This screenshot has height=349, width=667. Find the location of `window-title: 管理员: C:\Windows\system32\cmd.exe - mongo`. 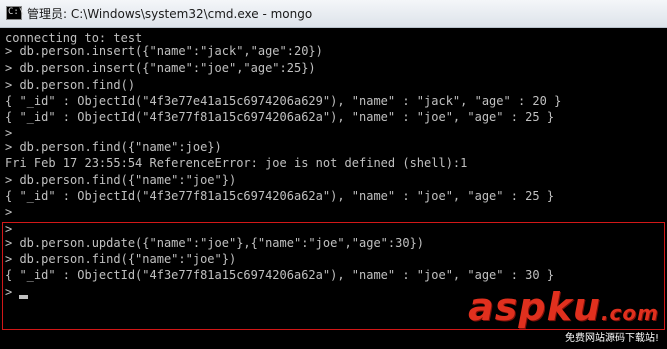

window-title: 管理员: C:\Windows\system32\cmd.exe - mongo is located at coordinates (170, 14).